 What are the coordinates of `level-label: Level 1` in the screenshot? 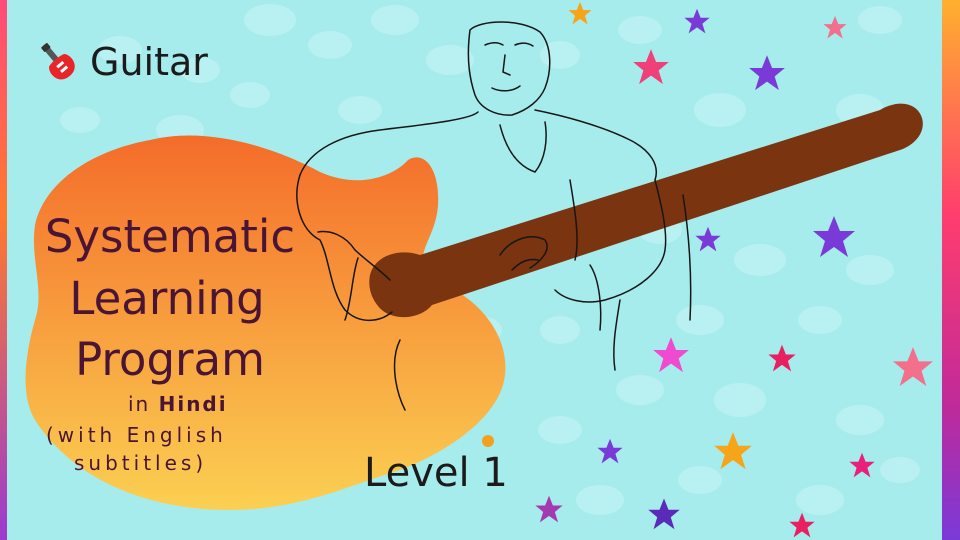 It's located at (436, 473).